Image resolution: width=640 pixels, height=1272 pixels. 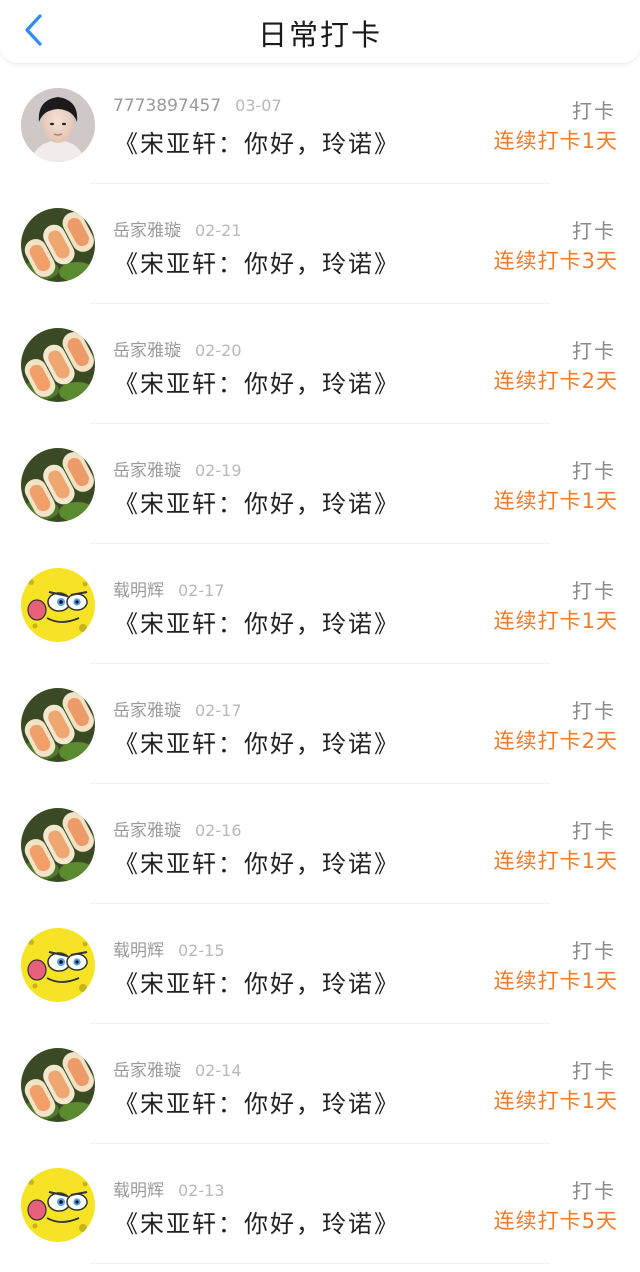 What do you see at coordinates (320, 1204) in the screenshot?
I see `checkin-row: 载明辉 02-13 《宋亚轩：你好，玲诺》 打卡 连续打卡5天` at bounding box center [320, 1204].